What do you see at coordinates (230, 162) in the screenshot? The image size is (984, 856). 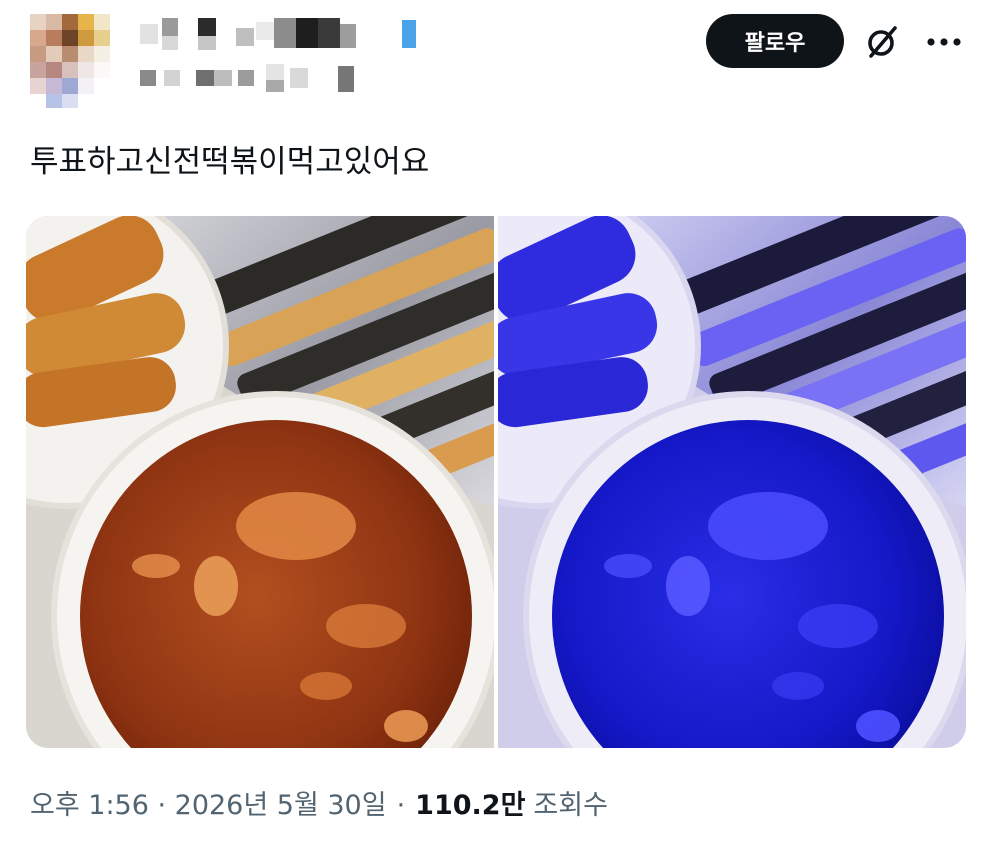 I see `tweet-text: 투표하고신전떡볶이먹고있어요` at bounding box center [230, 162].